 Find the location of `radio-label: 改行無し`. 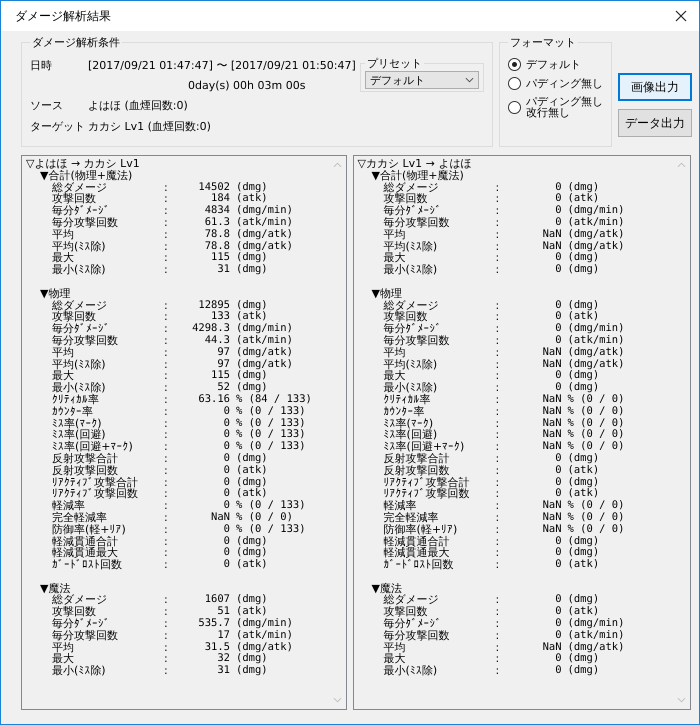

radio-label: 改行無し is located at coordinates (564, 112).